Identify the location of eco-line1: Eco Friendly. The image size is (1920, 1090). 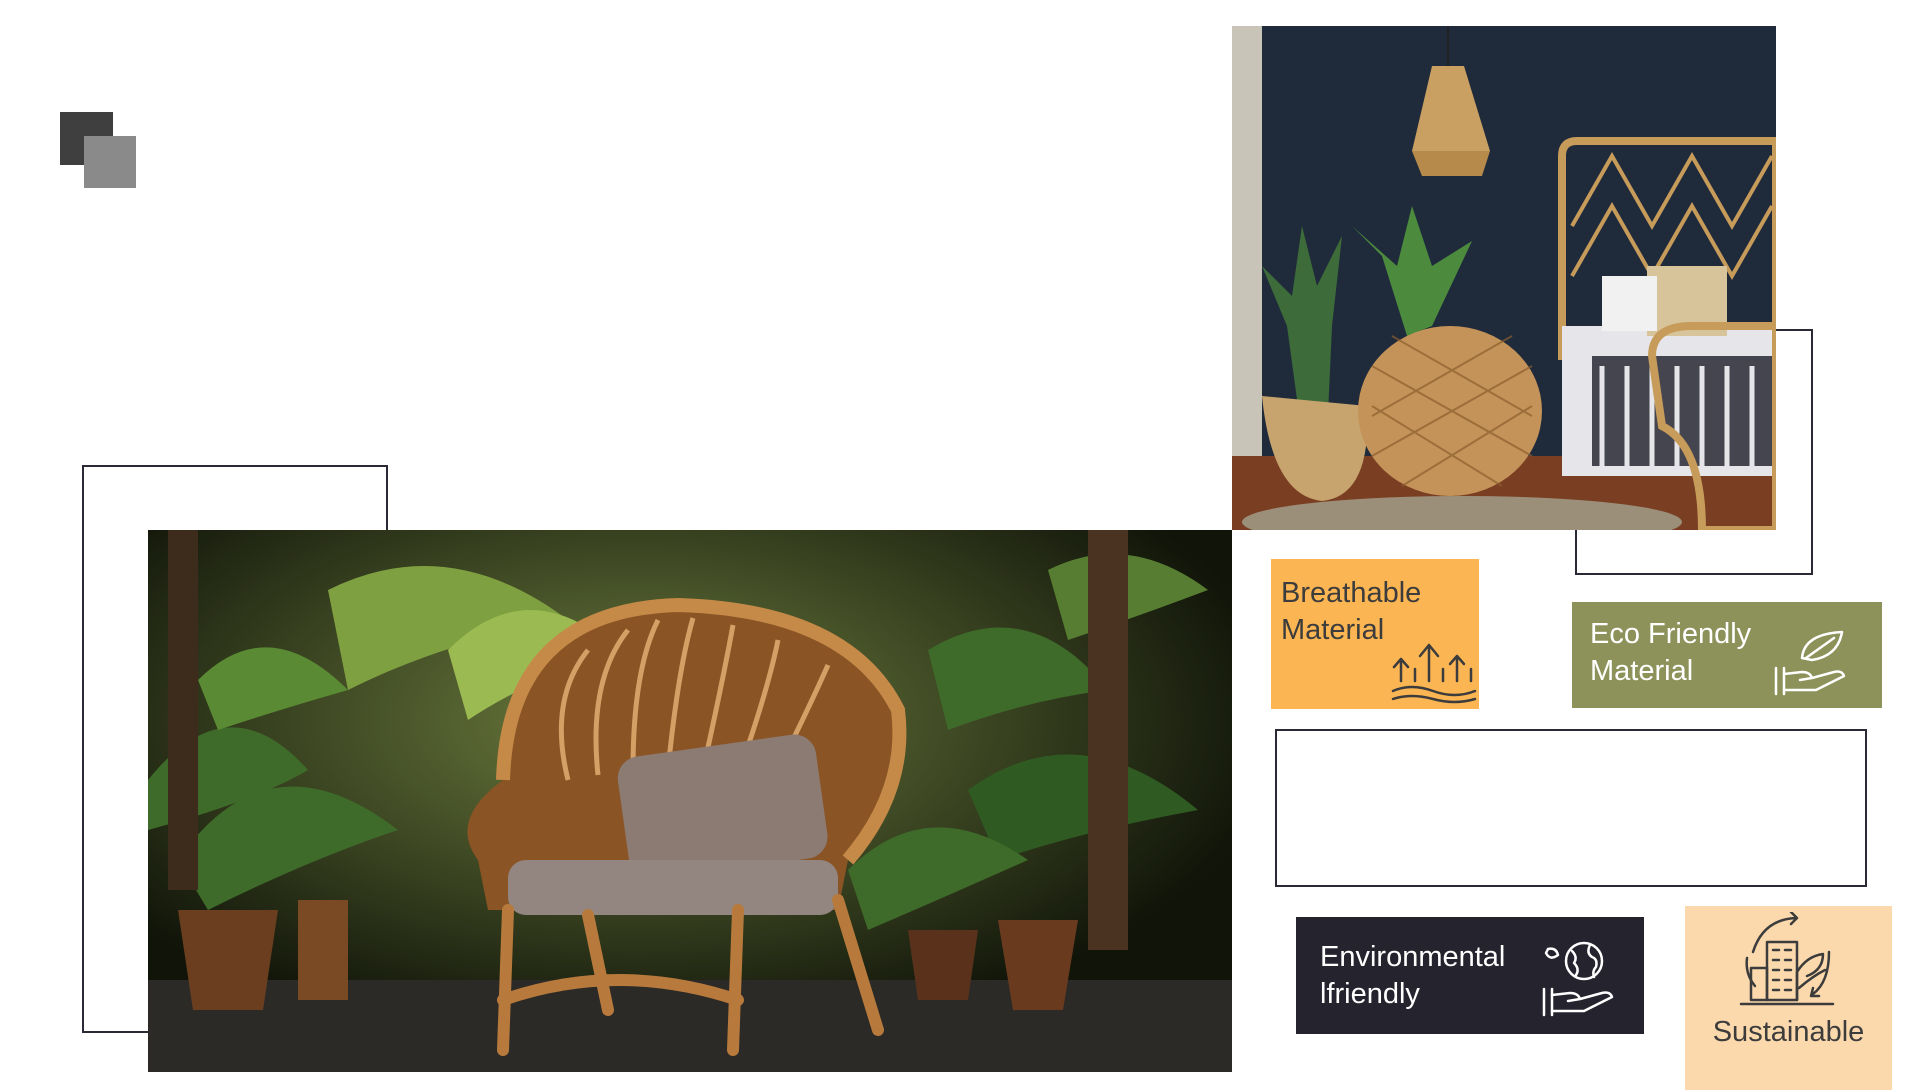
(1671, 634).